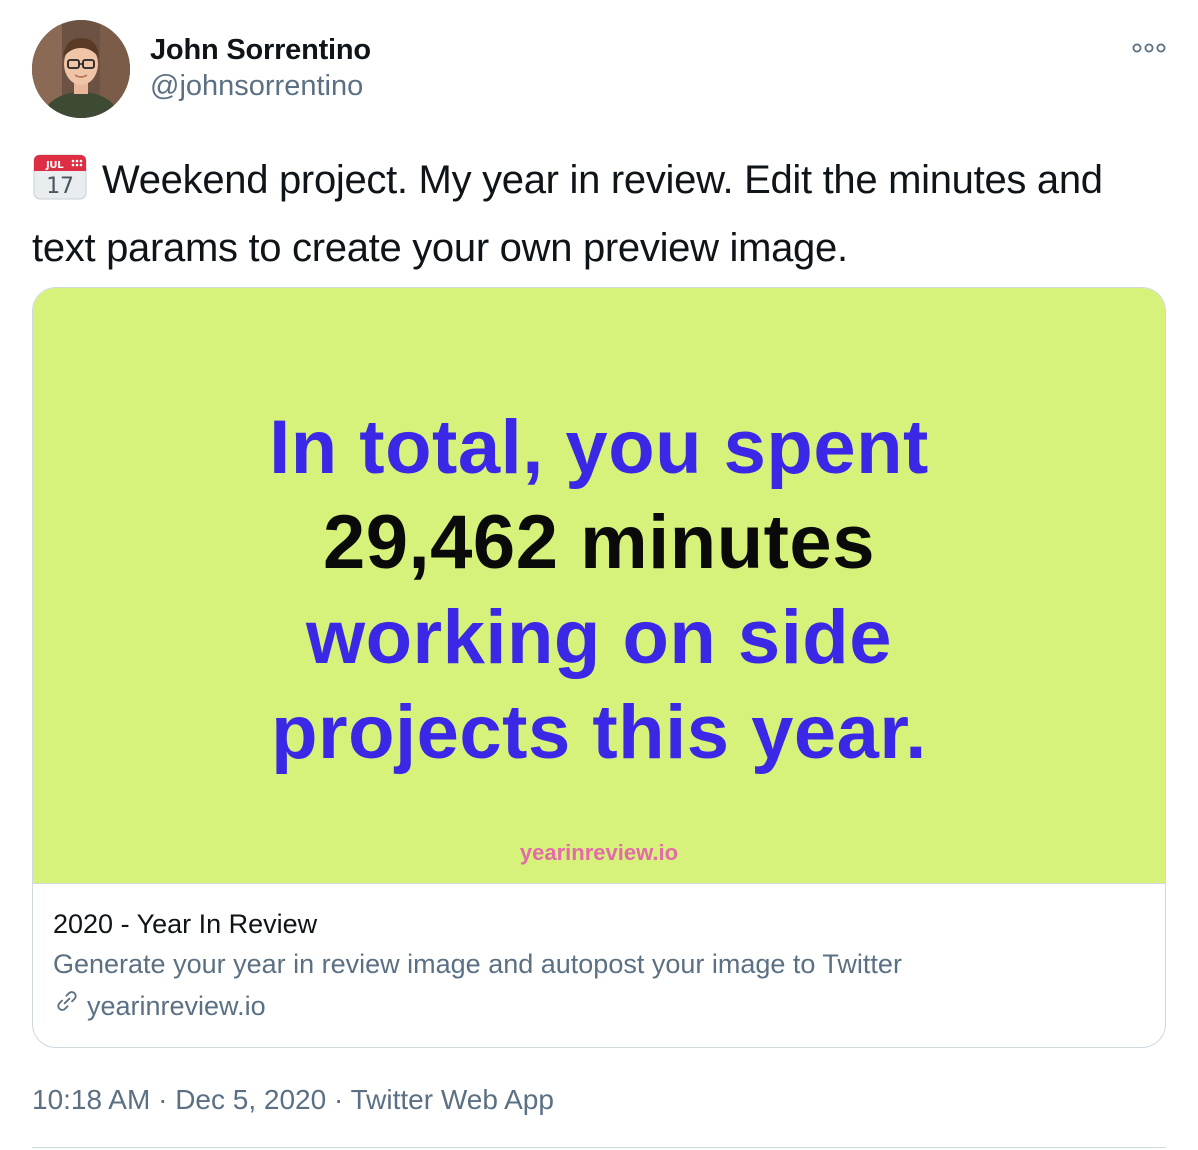  I want to click on svg-text: 17, so click(59, 186).